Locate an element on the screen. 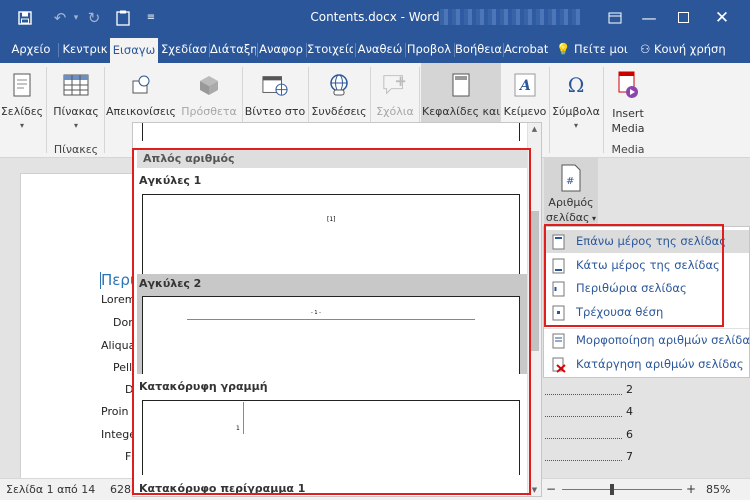 The image size is (750, 500). toc-line: Proin is located at coordinates (115, 411).